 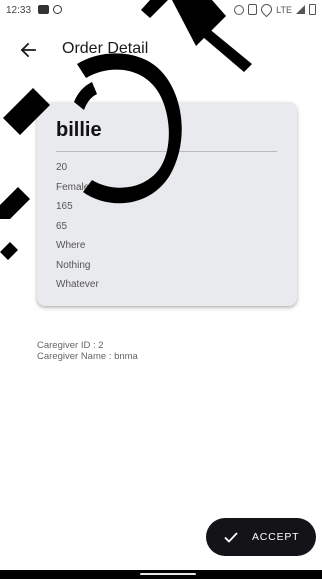 What do you see at coordinates (57, 9) in the screenshot?
I see `notification-sync-icon` at bounding box center [57, 9].